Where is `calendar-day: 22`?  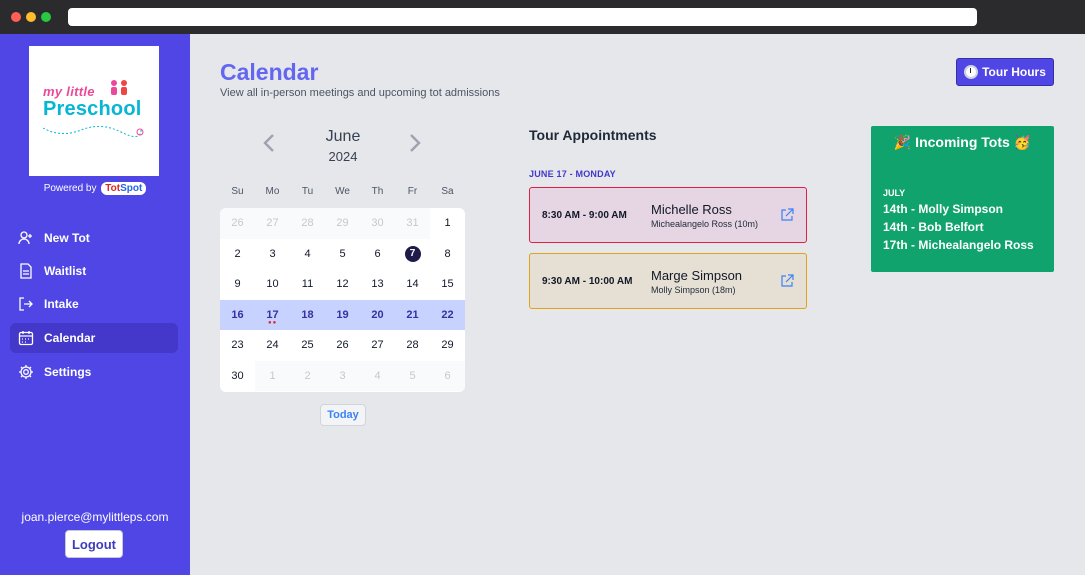 calendar-day: 22 is located at coordinates (447, 314).